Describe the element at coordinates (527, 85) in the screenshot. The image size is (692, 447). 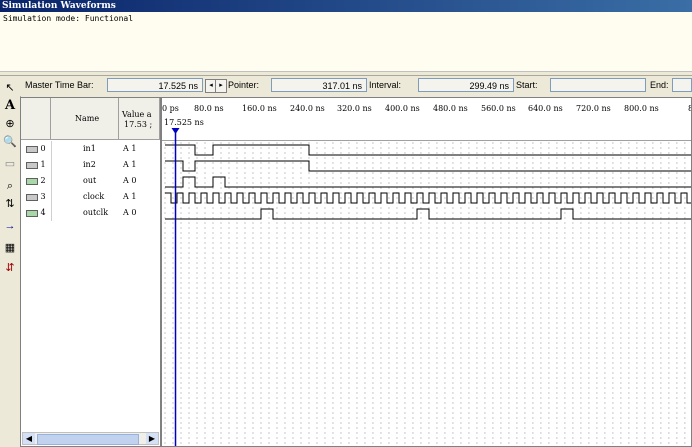
I see `start-label: Start:` at that location.